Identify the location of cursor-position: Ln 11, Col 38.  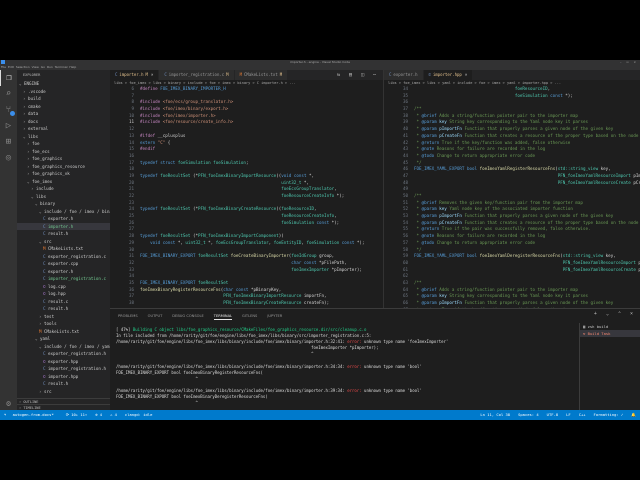
(495, 415).